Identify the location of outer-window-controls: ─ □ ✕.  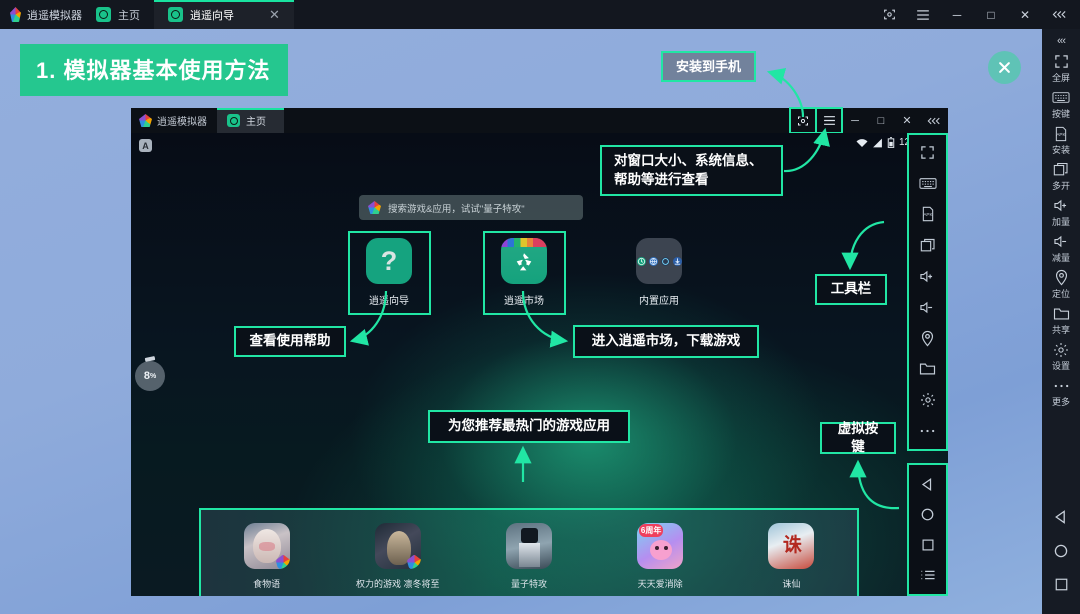
(976, 14).